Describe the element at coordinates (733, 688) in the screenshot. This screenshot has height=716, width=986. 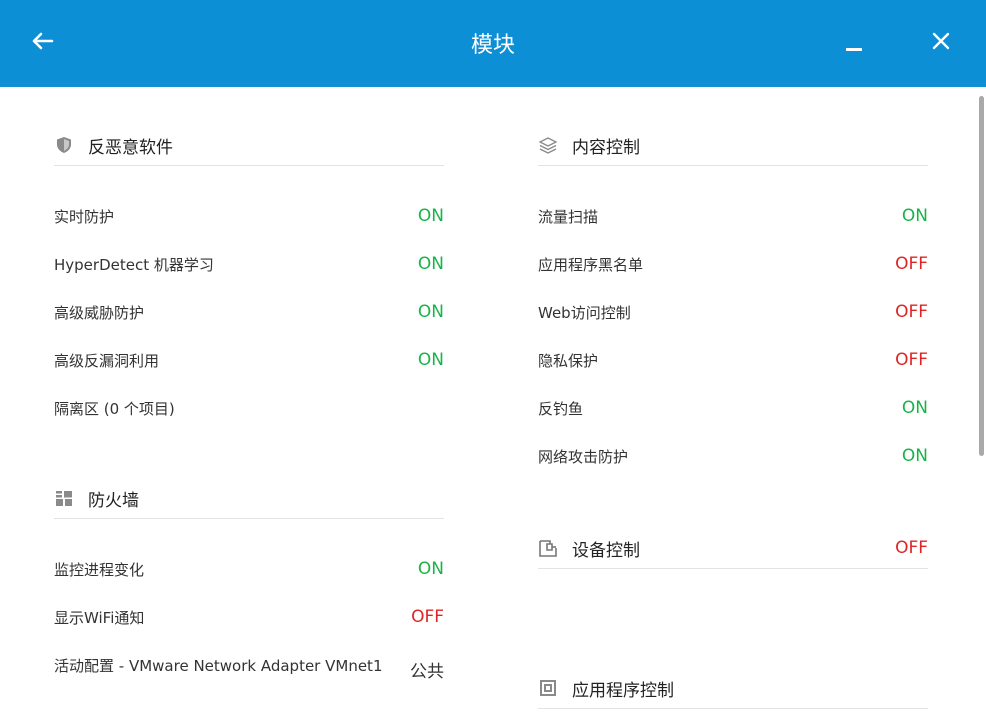
I see `app-control-section-header: 应用程序控制` at that location.